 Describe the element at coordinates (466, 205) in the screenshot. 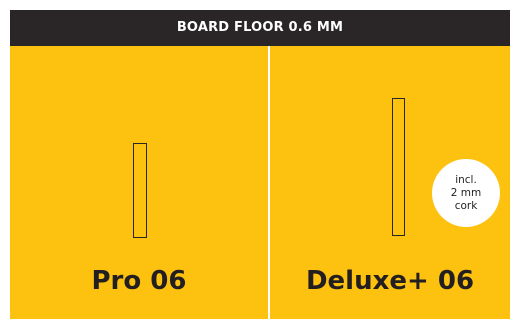

I see `badge-line-3: cork` at that location.